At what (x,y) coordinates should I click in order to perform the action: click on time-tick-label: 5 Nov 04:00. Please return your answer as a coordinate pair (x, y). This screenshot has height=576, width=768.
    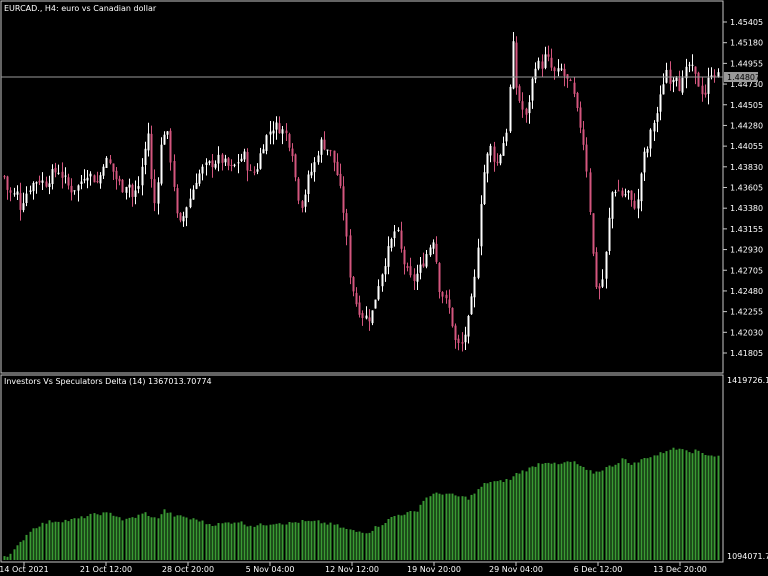
    Looking at the image, I should click on (270, 569).